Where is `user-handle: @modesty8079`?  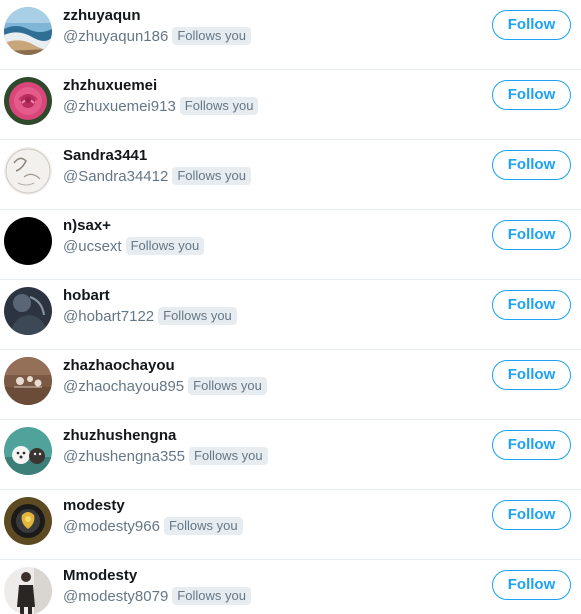
user-handle: @modesty8079 is located at coordinates (116, 596).